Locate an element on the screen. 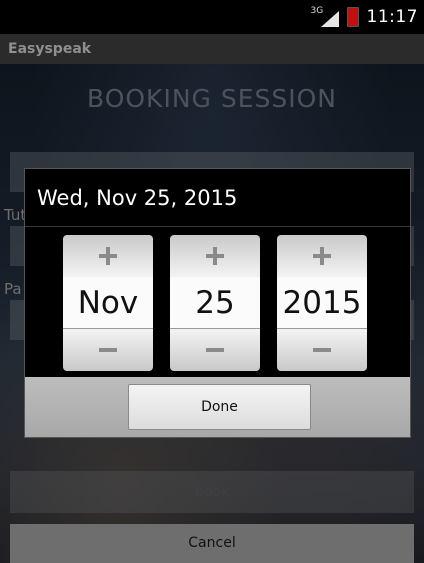  signal-icon: 3G is located at coordinates (325, 17).